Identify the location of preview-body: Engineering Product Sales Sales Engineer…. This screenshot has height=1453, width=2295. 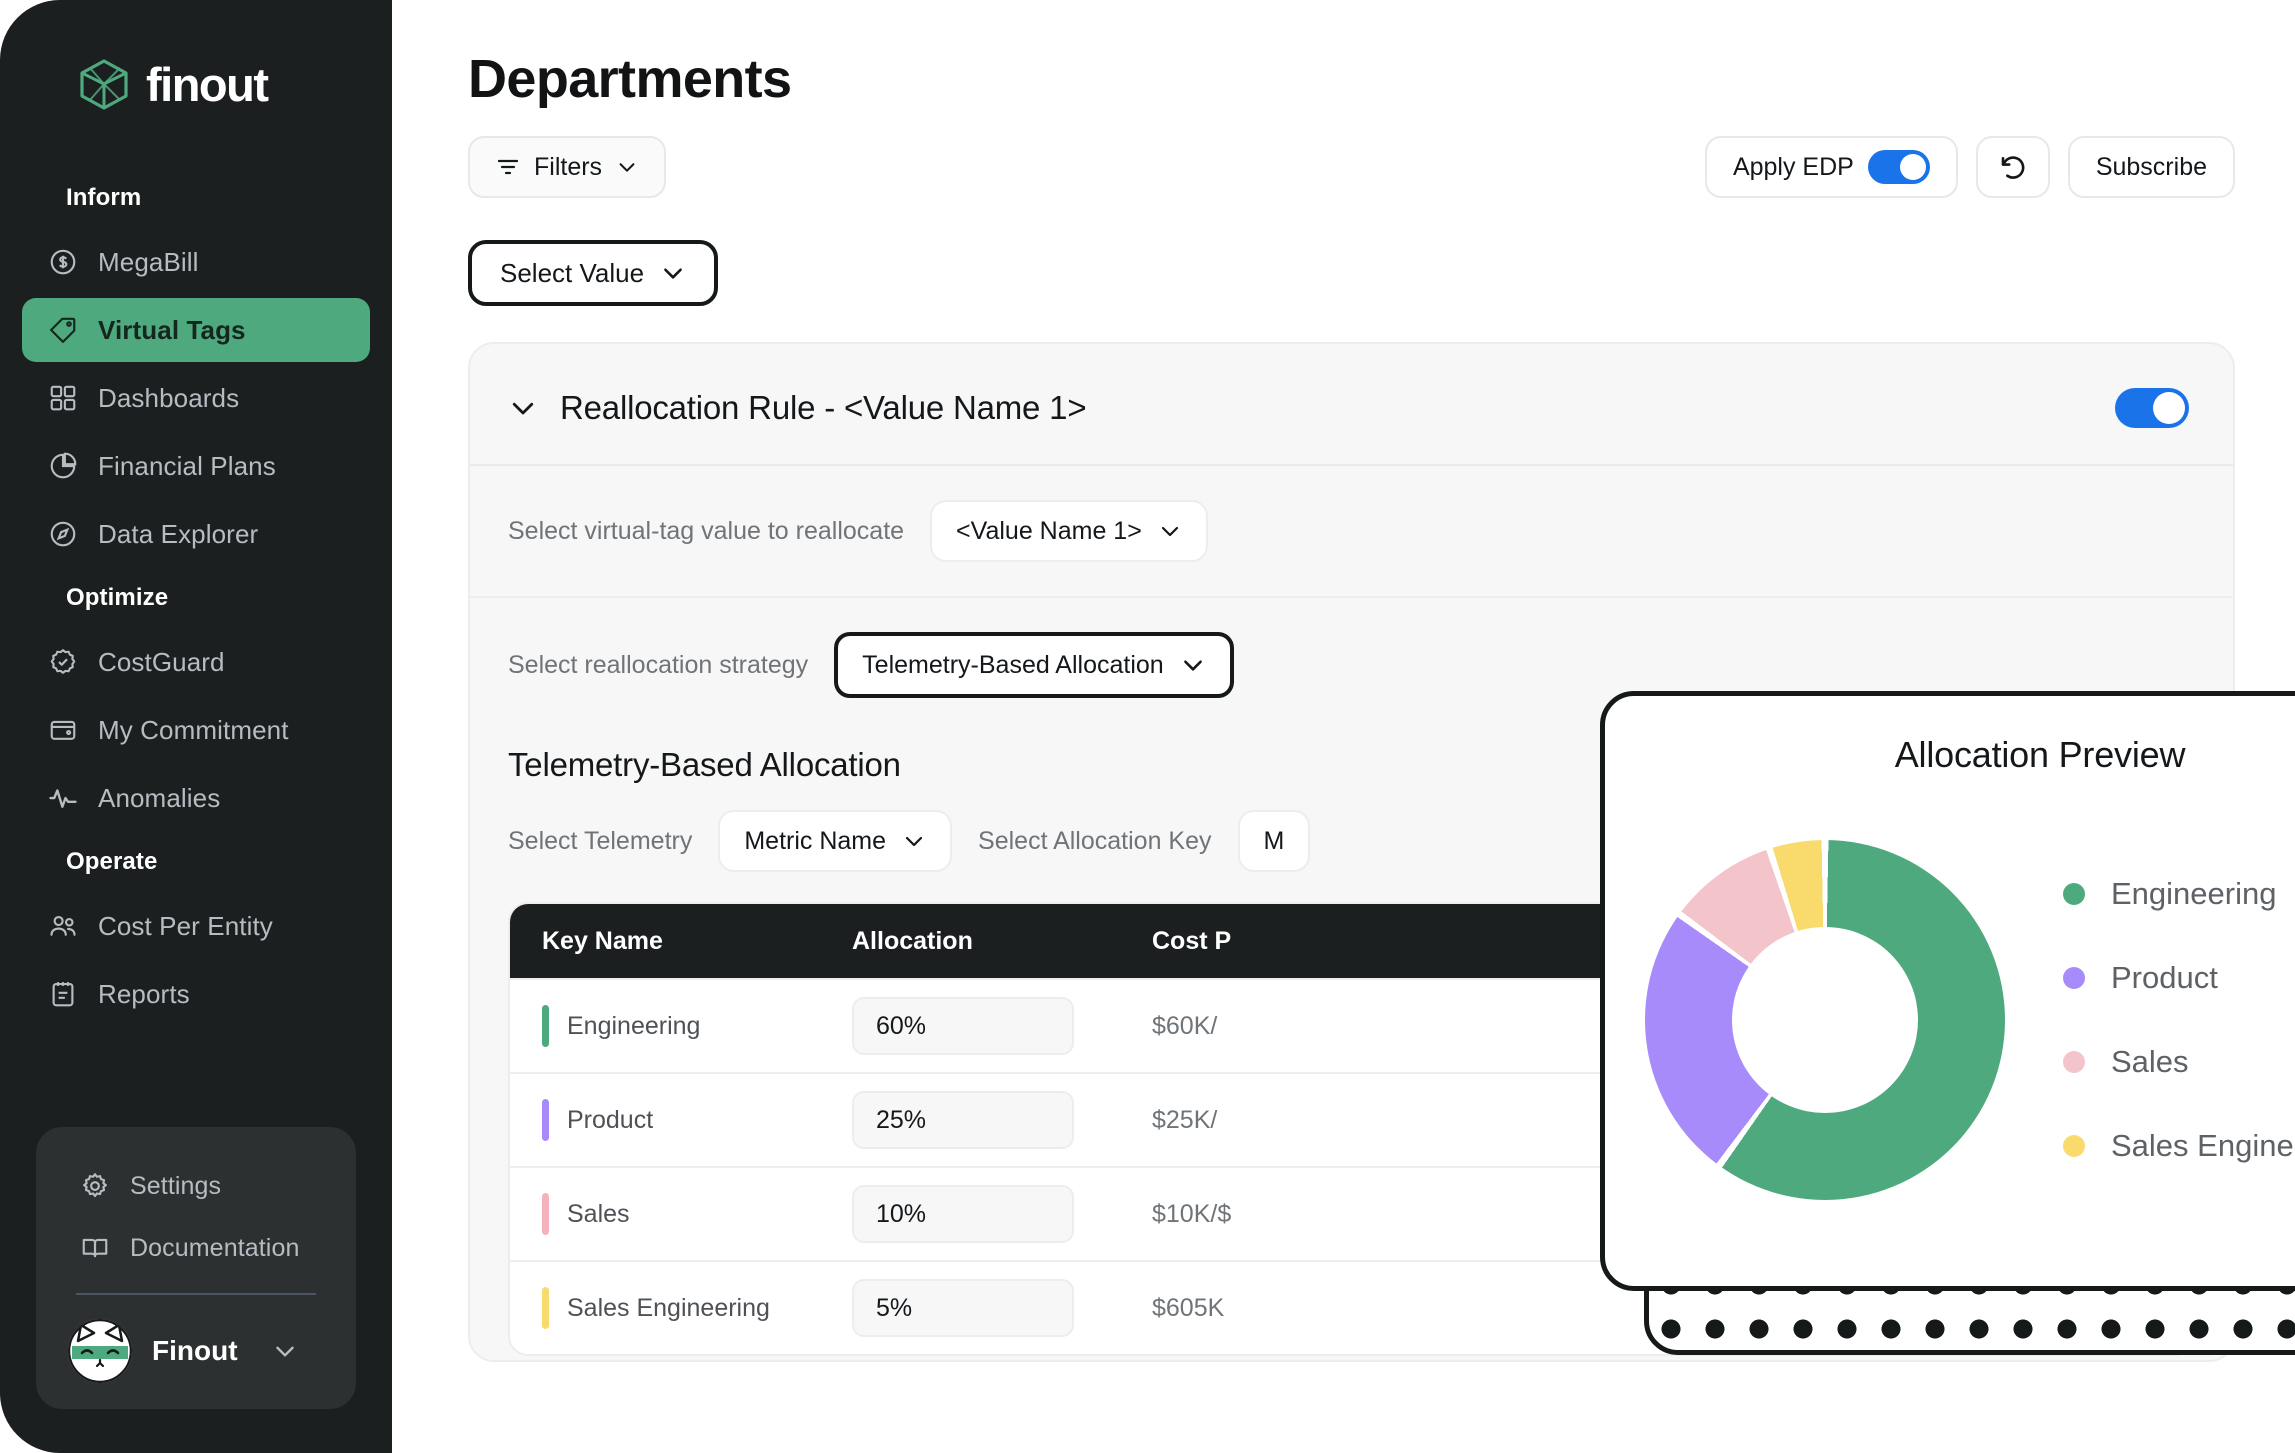
(1950, 1020).